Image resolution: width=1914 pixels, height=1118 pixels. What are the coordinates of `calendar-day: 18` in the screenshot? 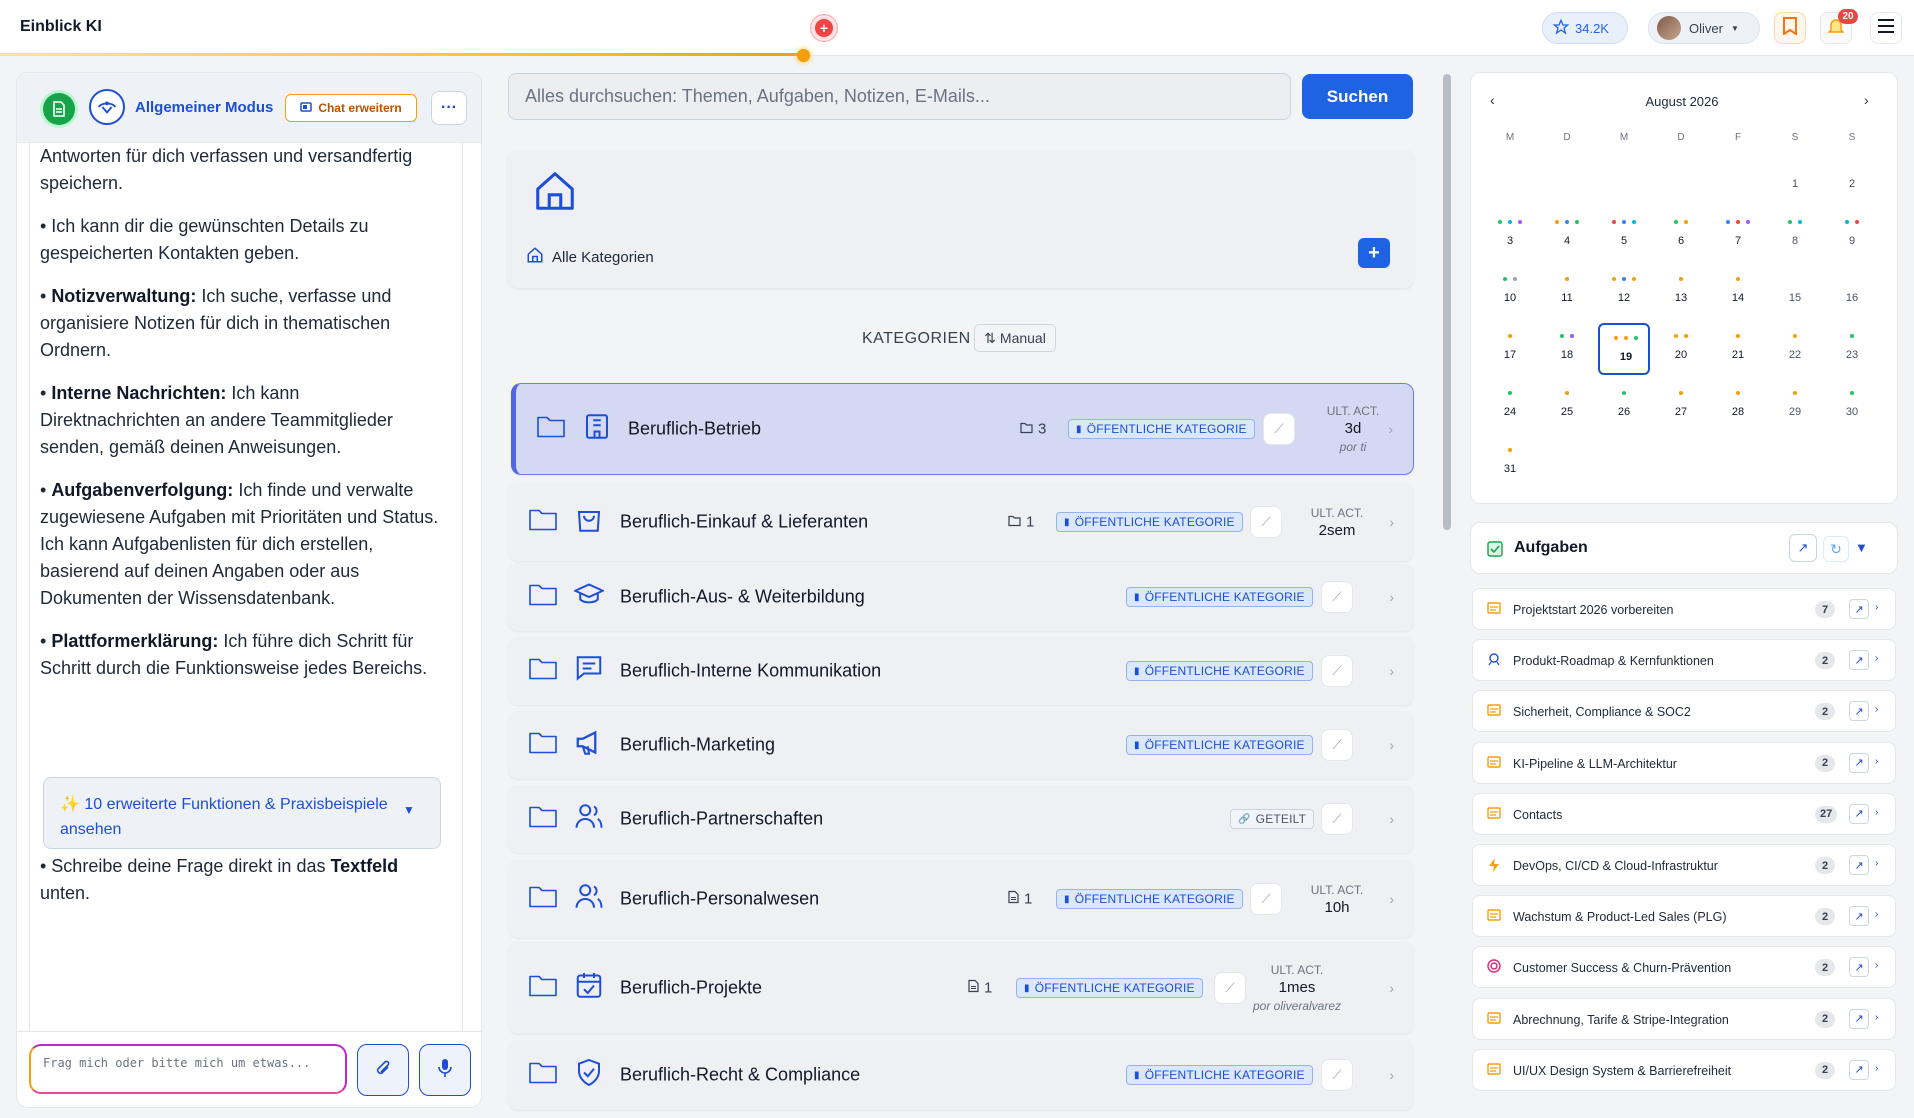 It's located at (1567, 349).